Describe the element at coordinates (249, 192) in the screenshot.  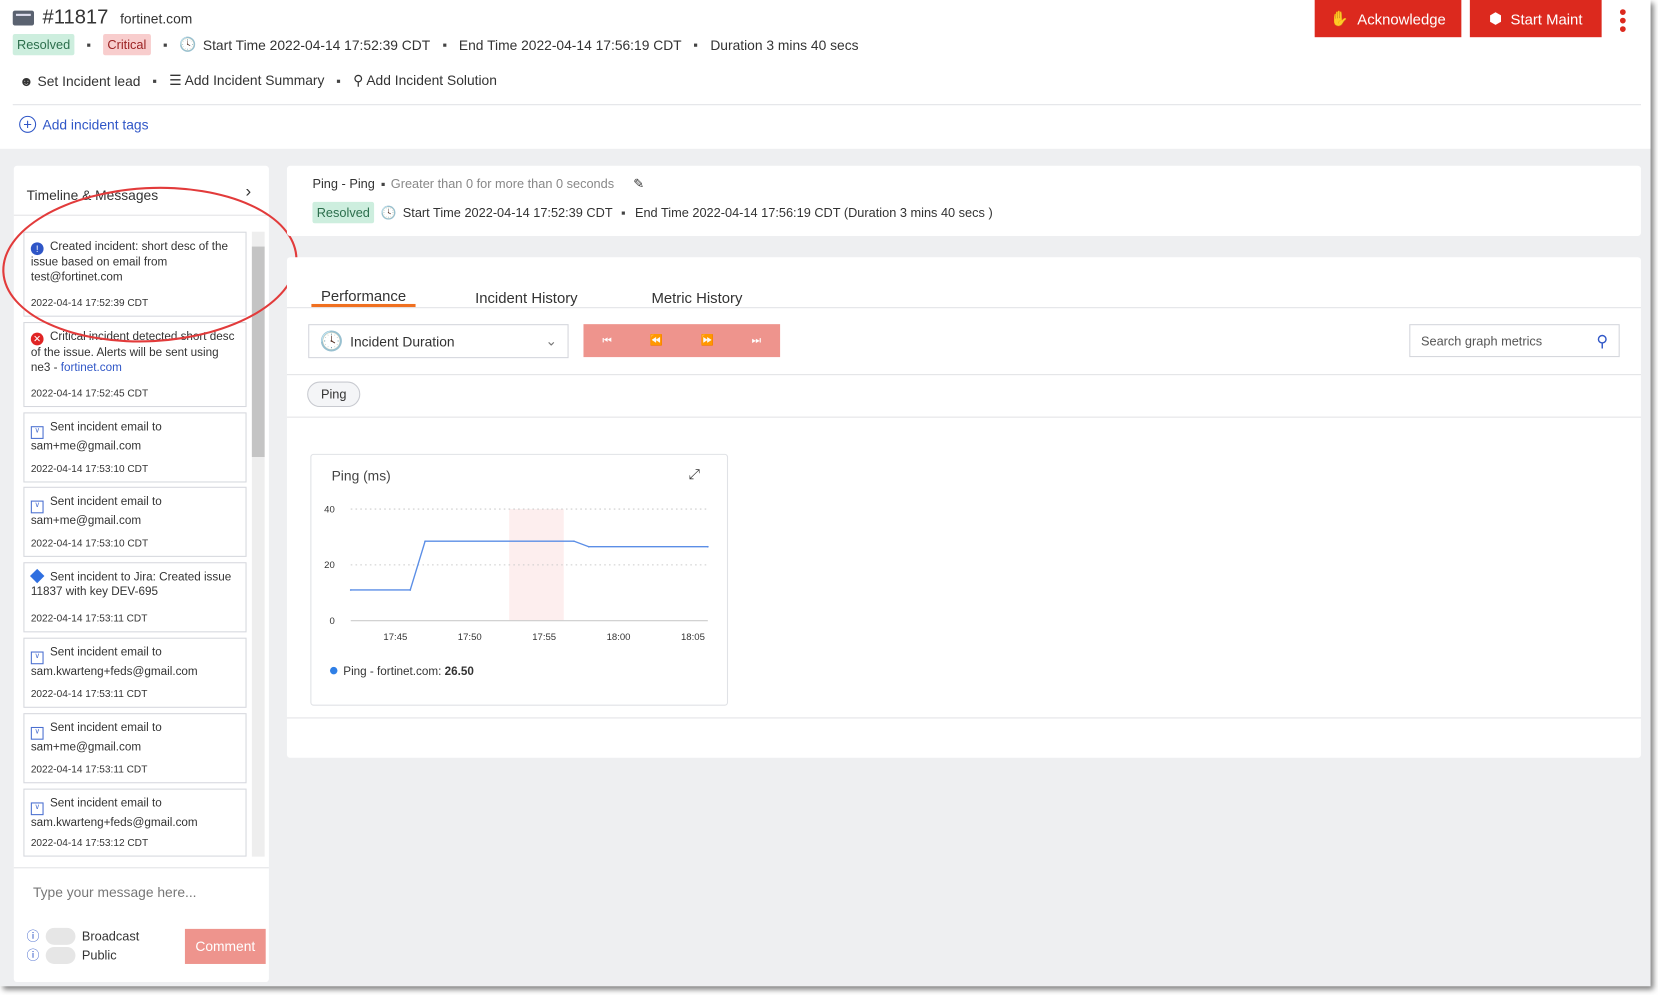
I see `chevron-right-icon: ›` at that location.